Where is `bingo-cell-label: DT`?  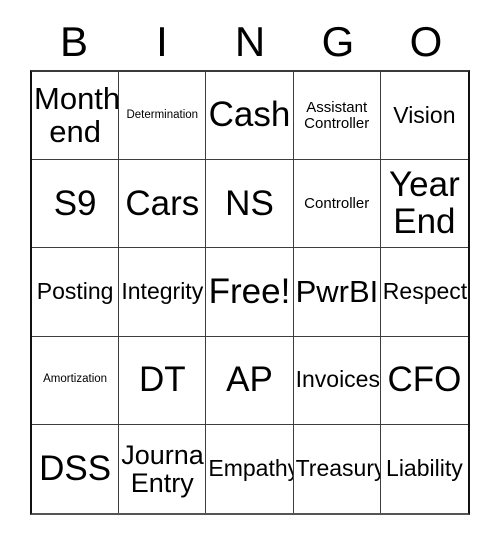 bingo-cell-label: DT is located at coordinates (162, 379).